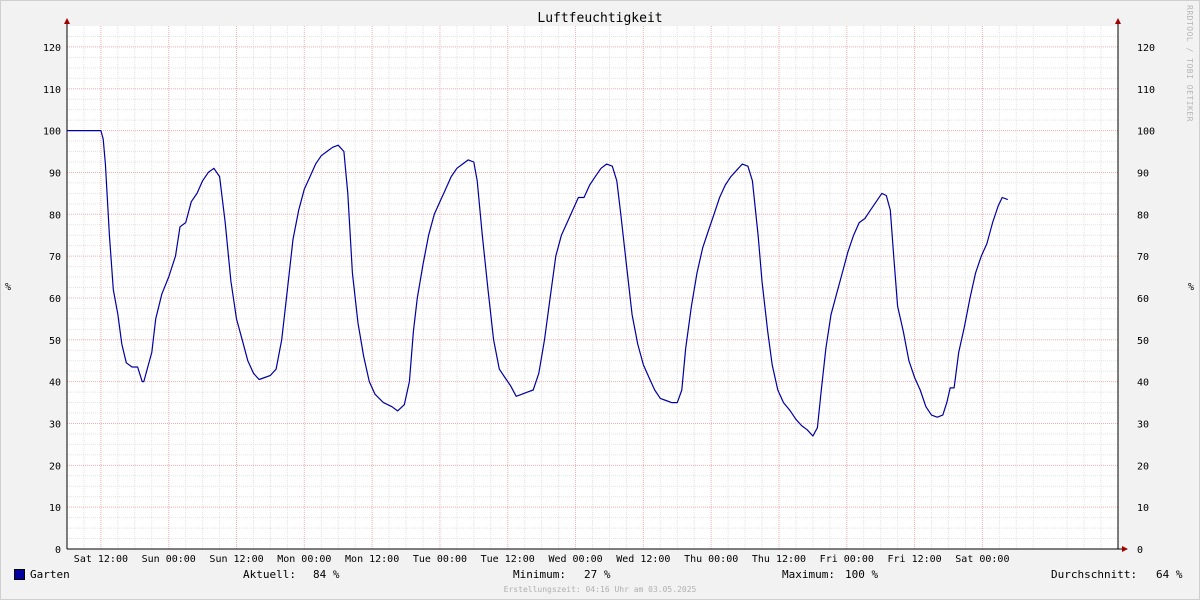 The width and height of the screenshot is (1200, 600). What do you see at coordinates (304, 559) in the screenshot?
I see `x-tick-label: Mon 00:00` at bounding box center [304, 559].